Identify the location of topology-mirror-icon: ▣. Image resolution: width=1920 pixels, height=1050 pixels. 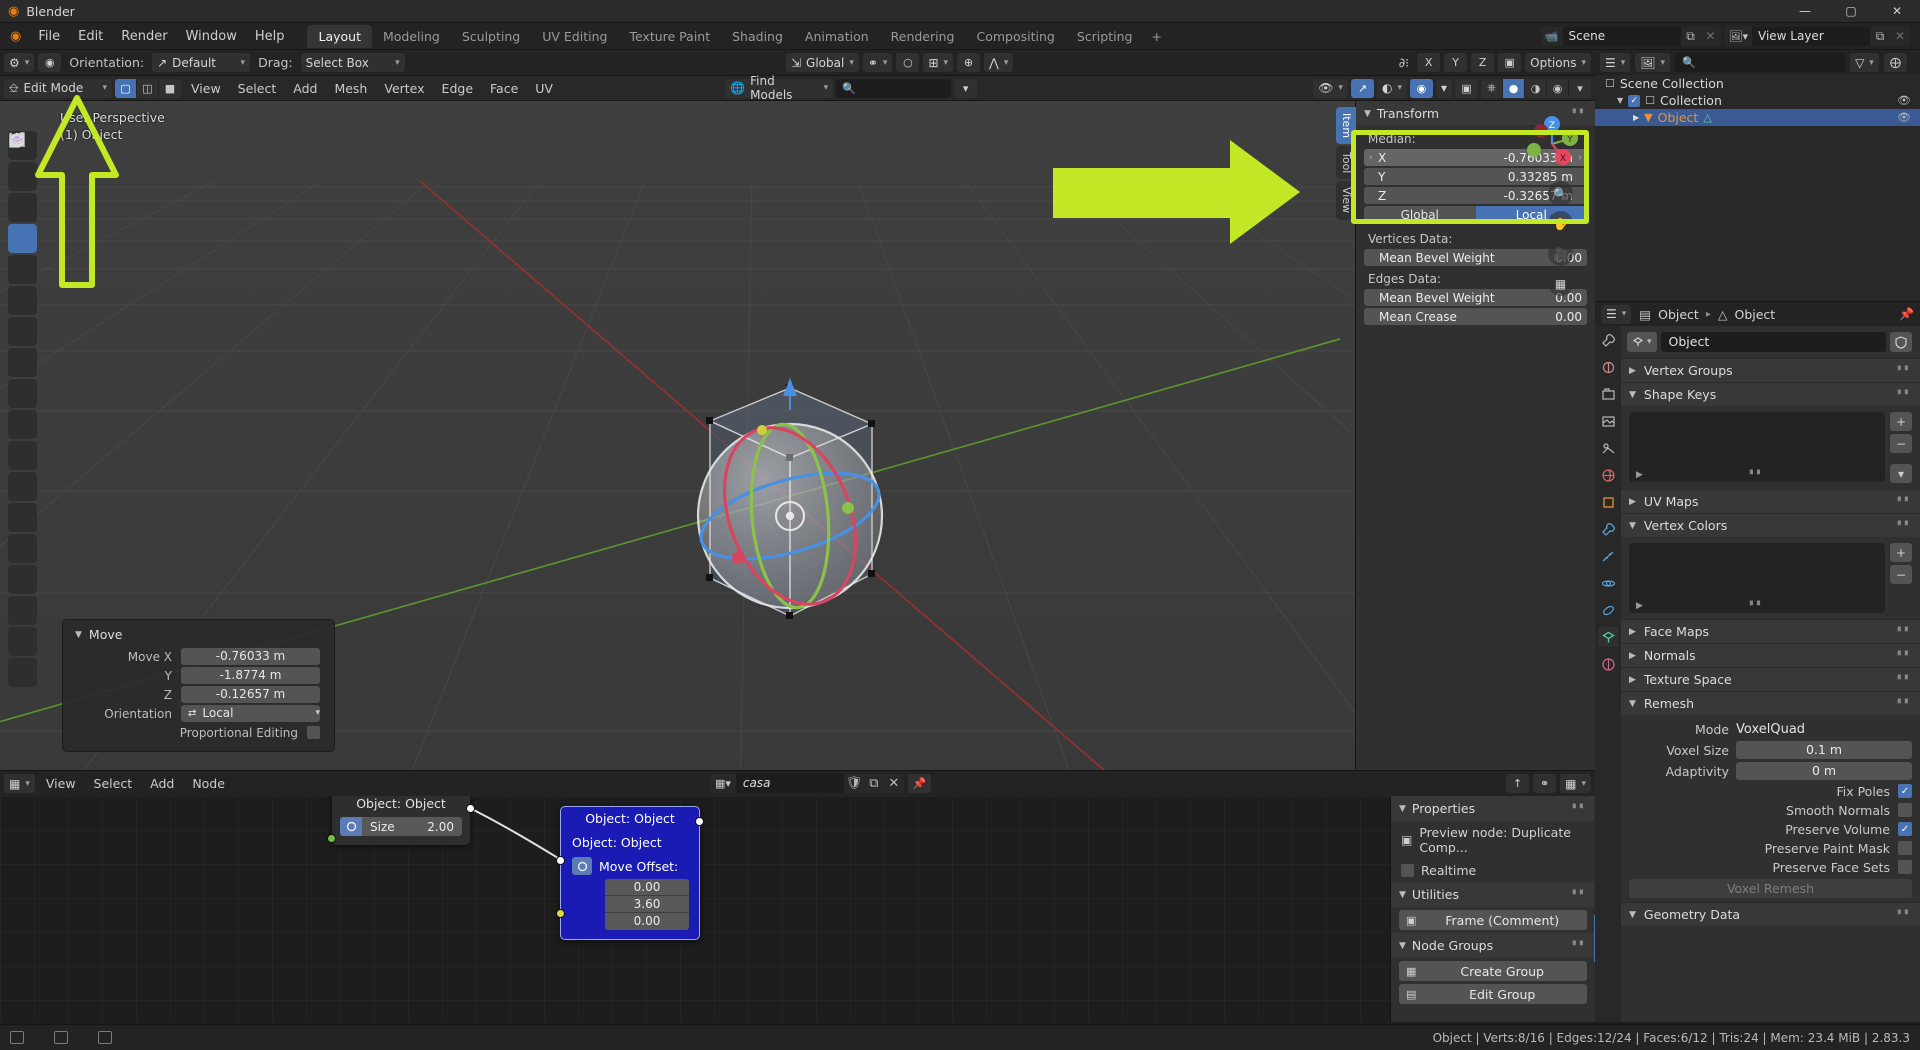
(1510, 62).